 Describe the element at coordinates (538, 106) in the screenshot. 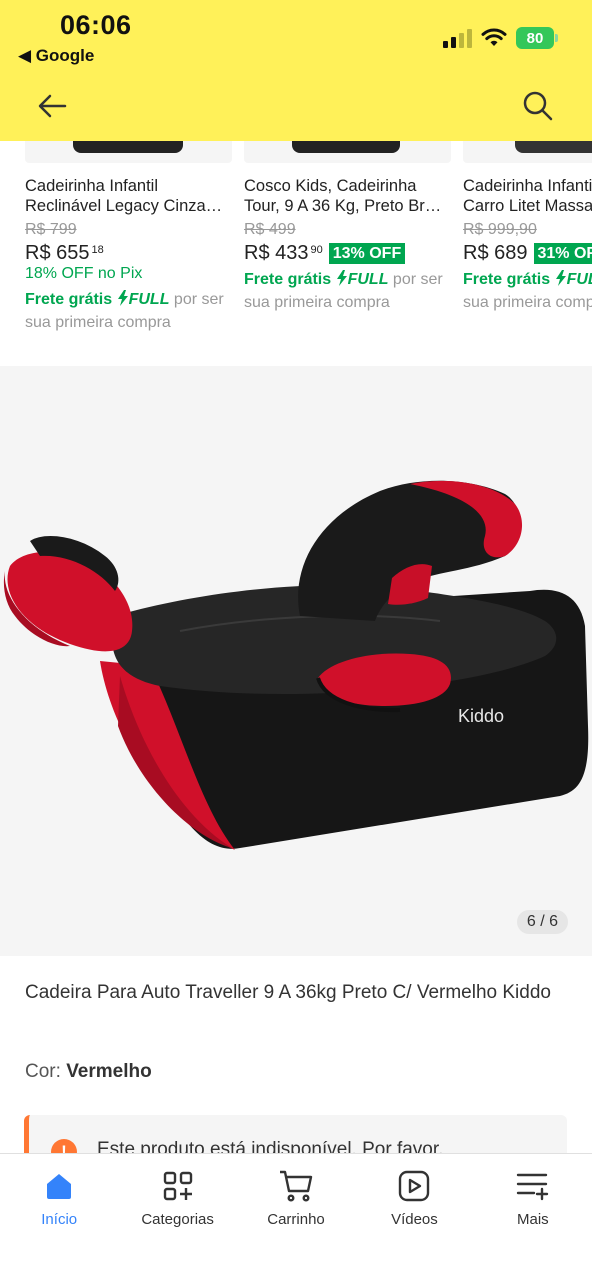

I see `search-icon` at that location.